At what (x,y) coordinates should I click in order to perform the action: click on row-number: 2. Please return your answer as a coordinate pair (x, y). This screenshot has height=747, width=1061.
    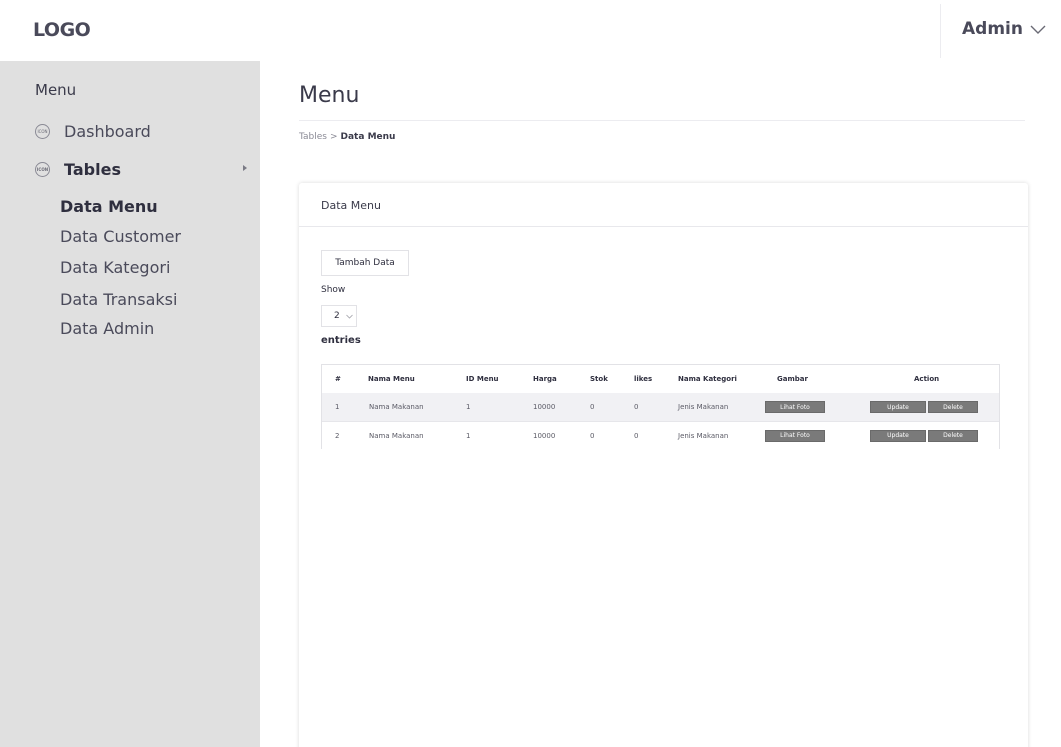
    Looking at the image, I should click on (337, 435).